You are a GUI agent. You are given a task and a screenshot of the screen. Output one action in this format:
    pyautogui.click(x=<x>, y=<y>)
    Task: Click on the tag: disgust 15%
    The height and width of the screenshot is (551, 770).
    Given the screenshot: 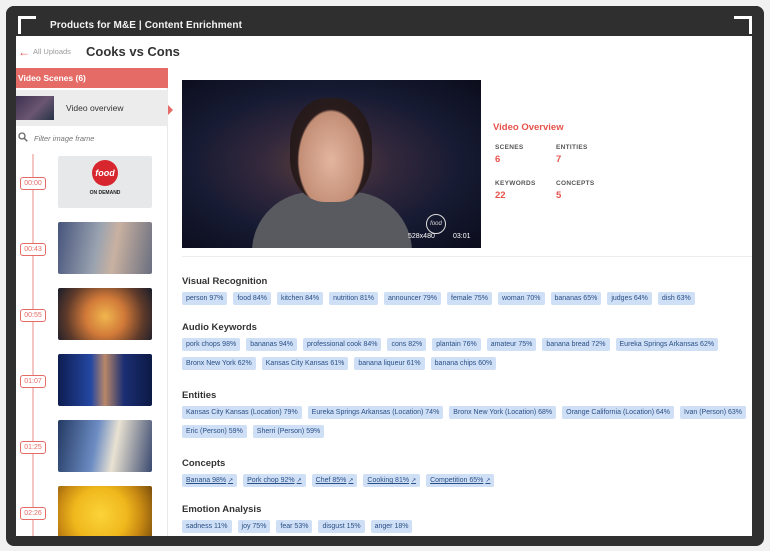 What is the action you would take?
    pyautogui.click(x=341, y=526)
    